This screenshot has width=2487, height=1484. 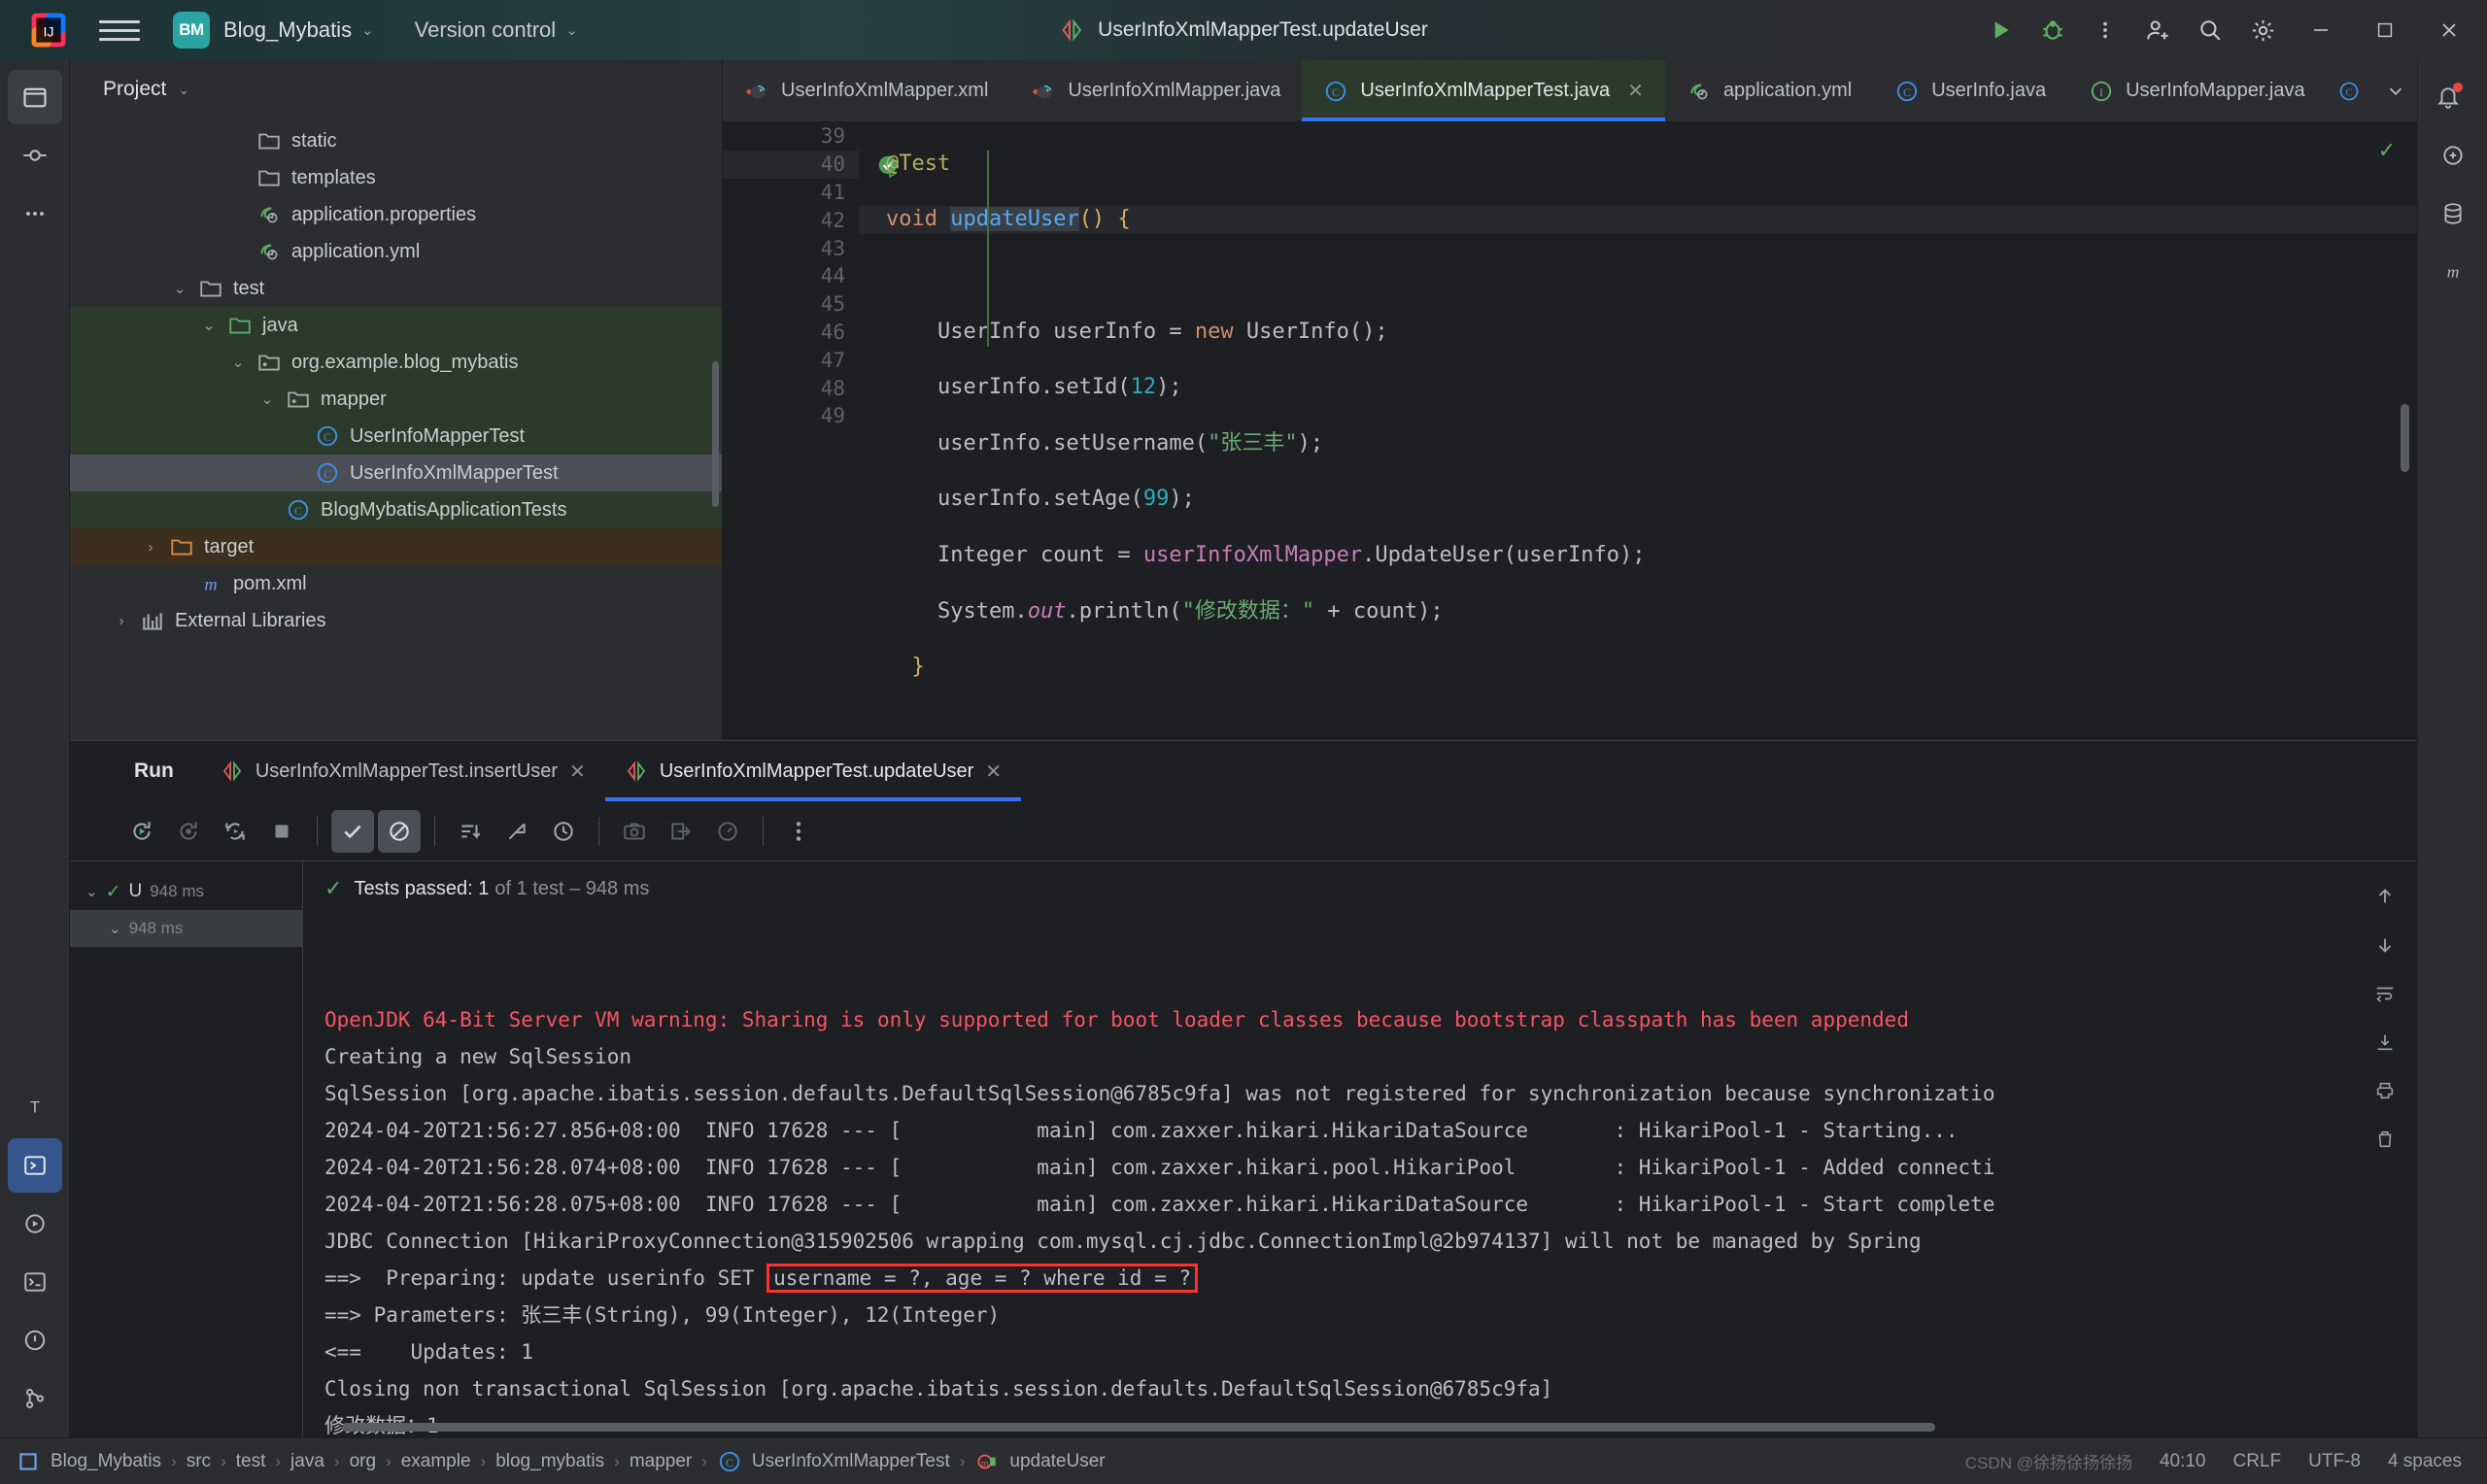 What do you see at coordinates (2334, 1461) in the screenshot?
I see `file-encoding: UTF-8` at bounding box center [2334, 1461].